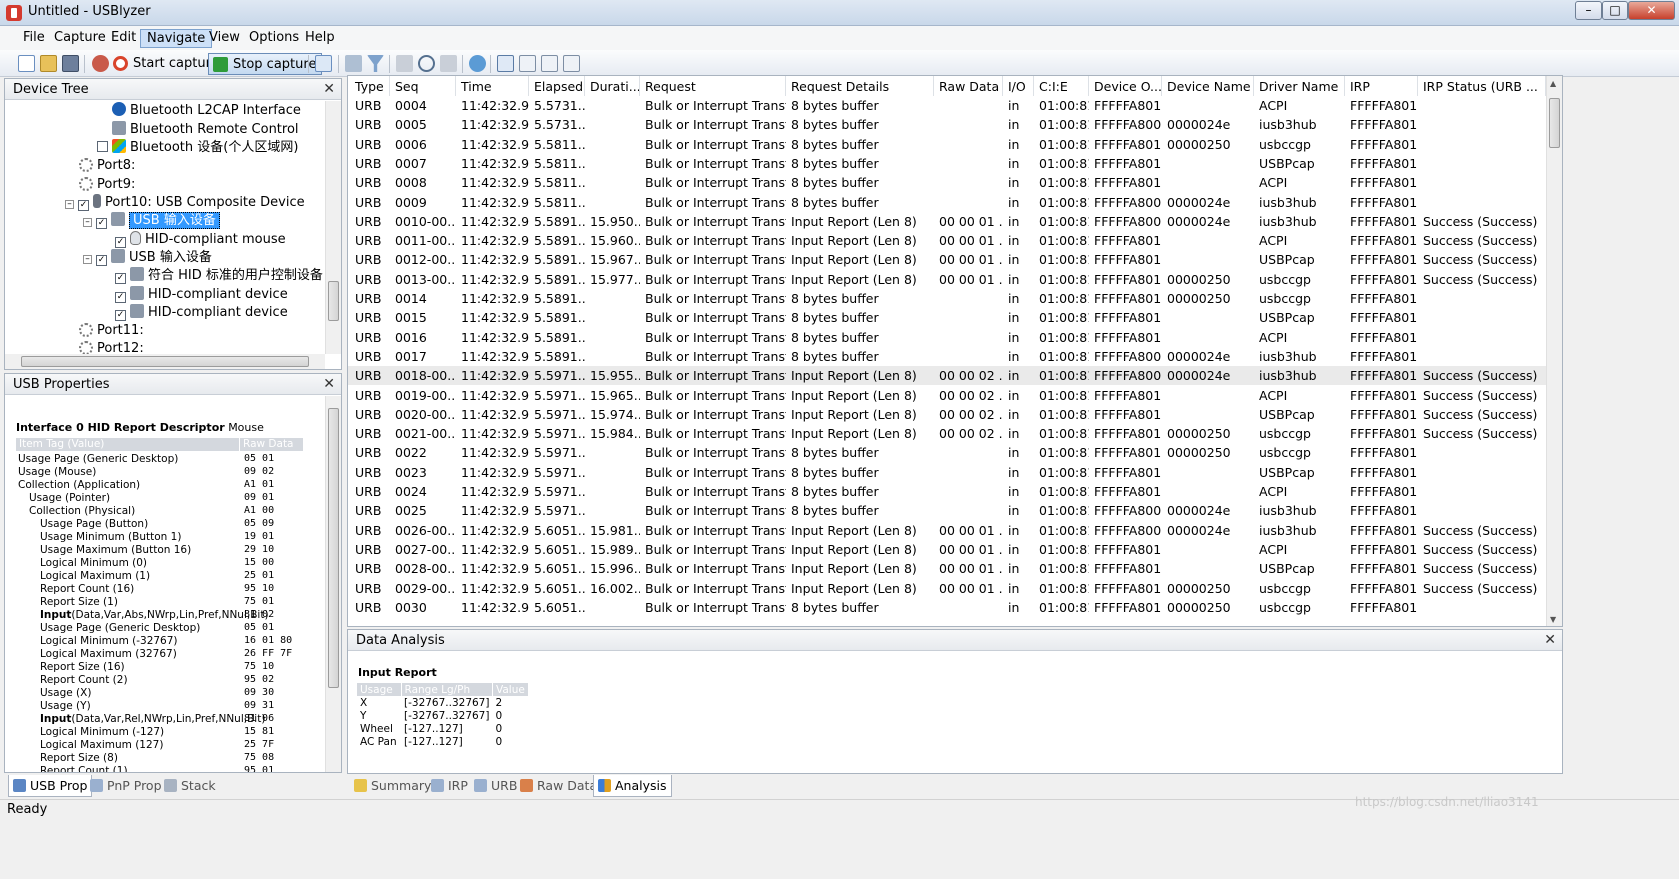 This screenshot has width=1679, height=879. What do you see at coordinates (449, 786) in the screenshot?
I see `tab-irp: IRP` at bounding box center [449, 786].